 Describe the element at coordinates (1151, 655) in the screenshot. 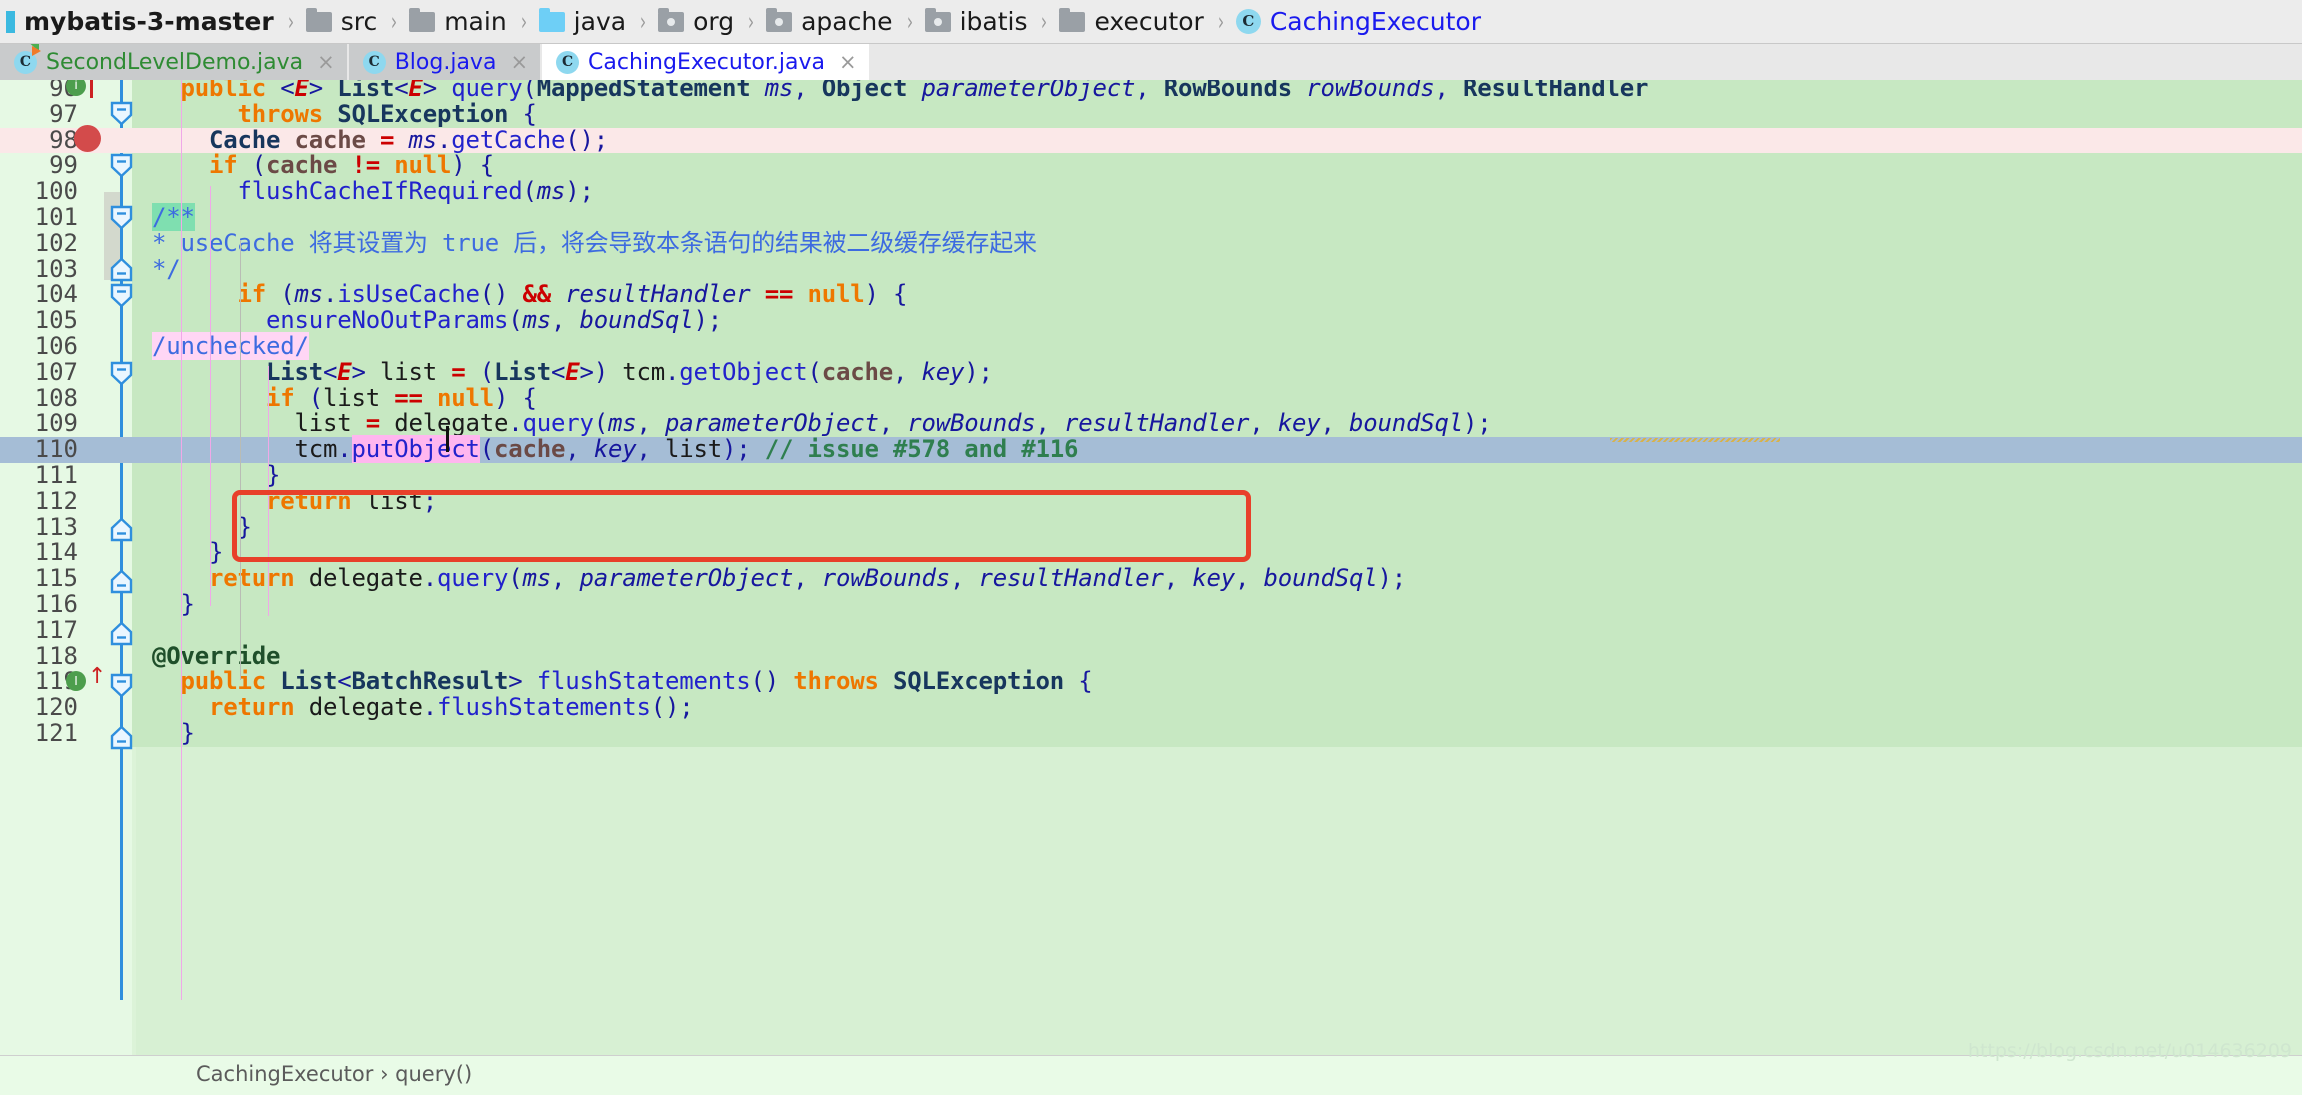

I see `code-line: 118 @Override` at that location.